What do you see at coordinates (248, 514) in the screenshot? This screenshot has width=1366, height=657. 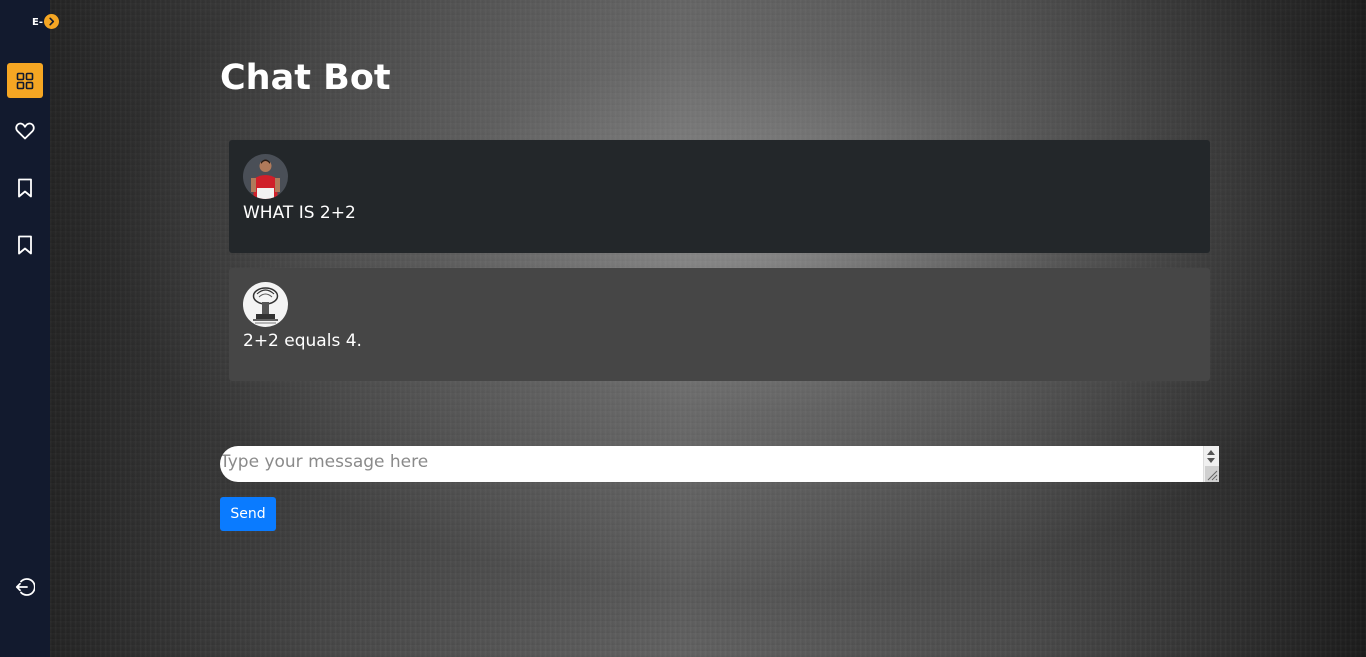 I see `send-button: Send` at bounding box center [248, 514].